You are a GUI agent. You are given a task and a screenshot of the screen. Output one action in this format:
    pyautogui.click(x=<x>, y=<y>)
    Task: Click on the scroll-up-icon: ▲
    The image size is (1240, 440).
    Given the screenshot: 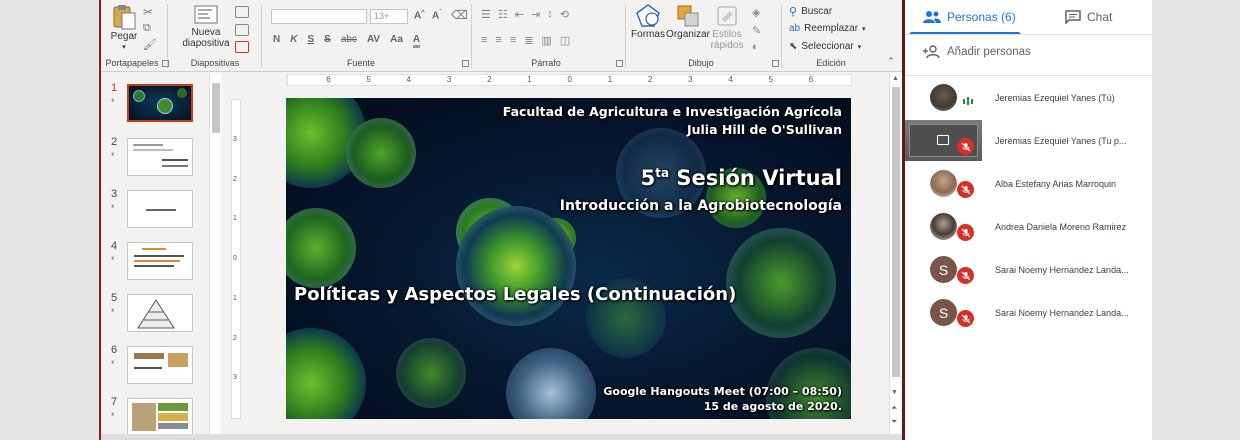 What is the action you would take?
    pyautogui.click(x=895, y=78)
    